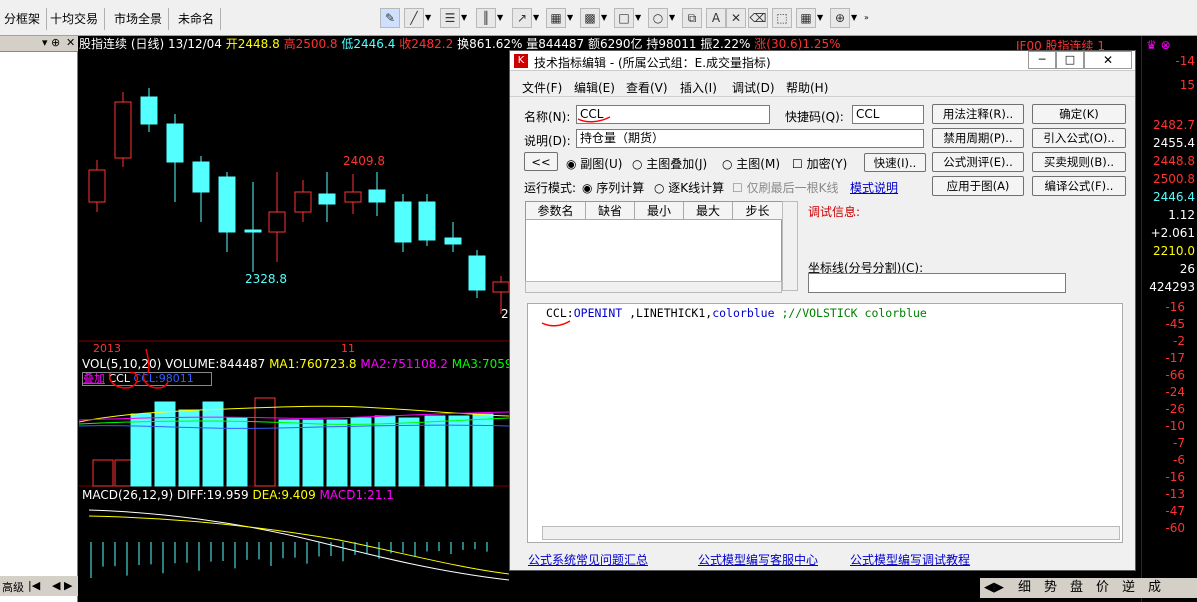  I want to click on import-formula-button: 引入公式(O).., so click(1079, 138).